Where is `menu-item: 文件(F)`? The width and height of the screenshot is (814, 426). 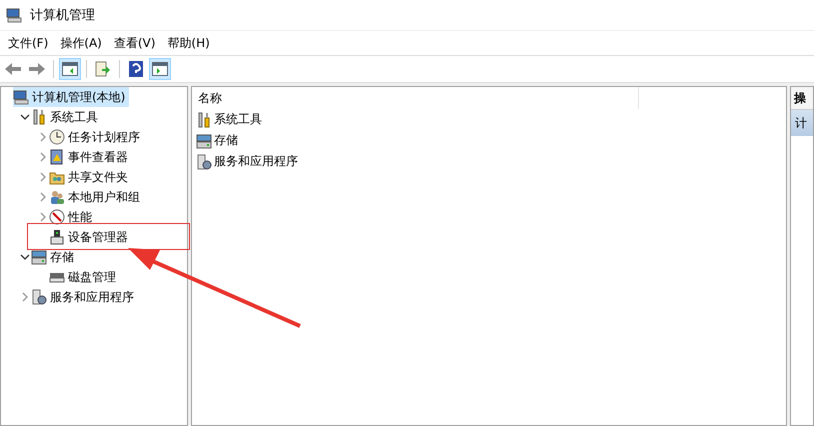 menu-item: 文件(F) is located at coordinates (28, 43).